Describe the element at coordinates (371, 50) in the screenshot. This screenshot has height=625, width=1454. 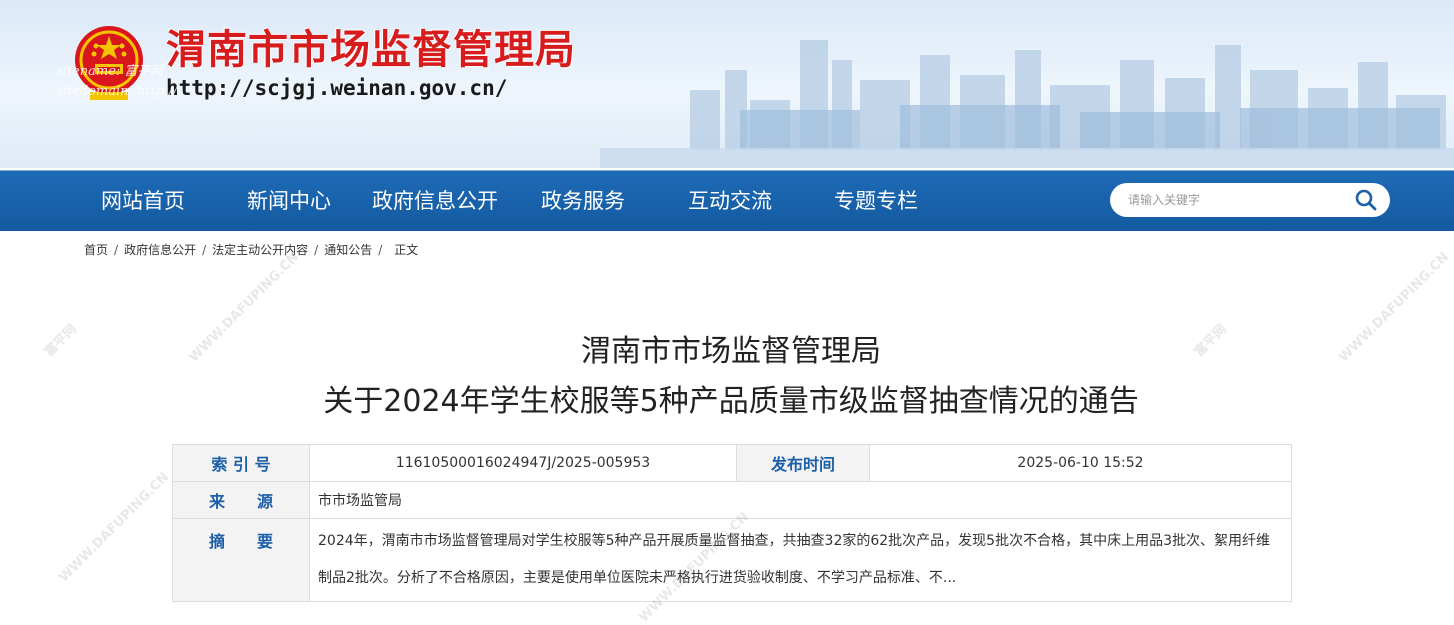
I see `site-title: 渭南市市场监督管理局` at that location.